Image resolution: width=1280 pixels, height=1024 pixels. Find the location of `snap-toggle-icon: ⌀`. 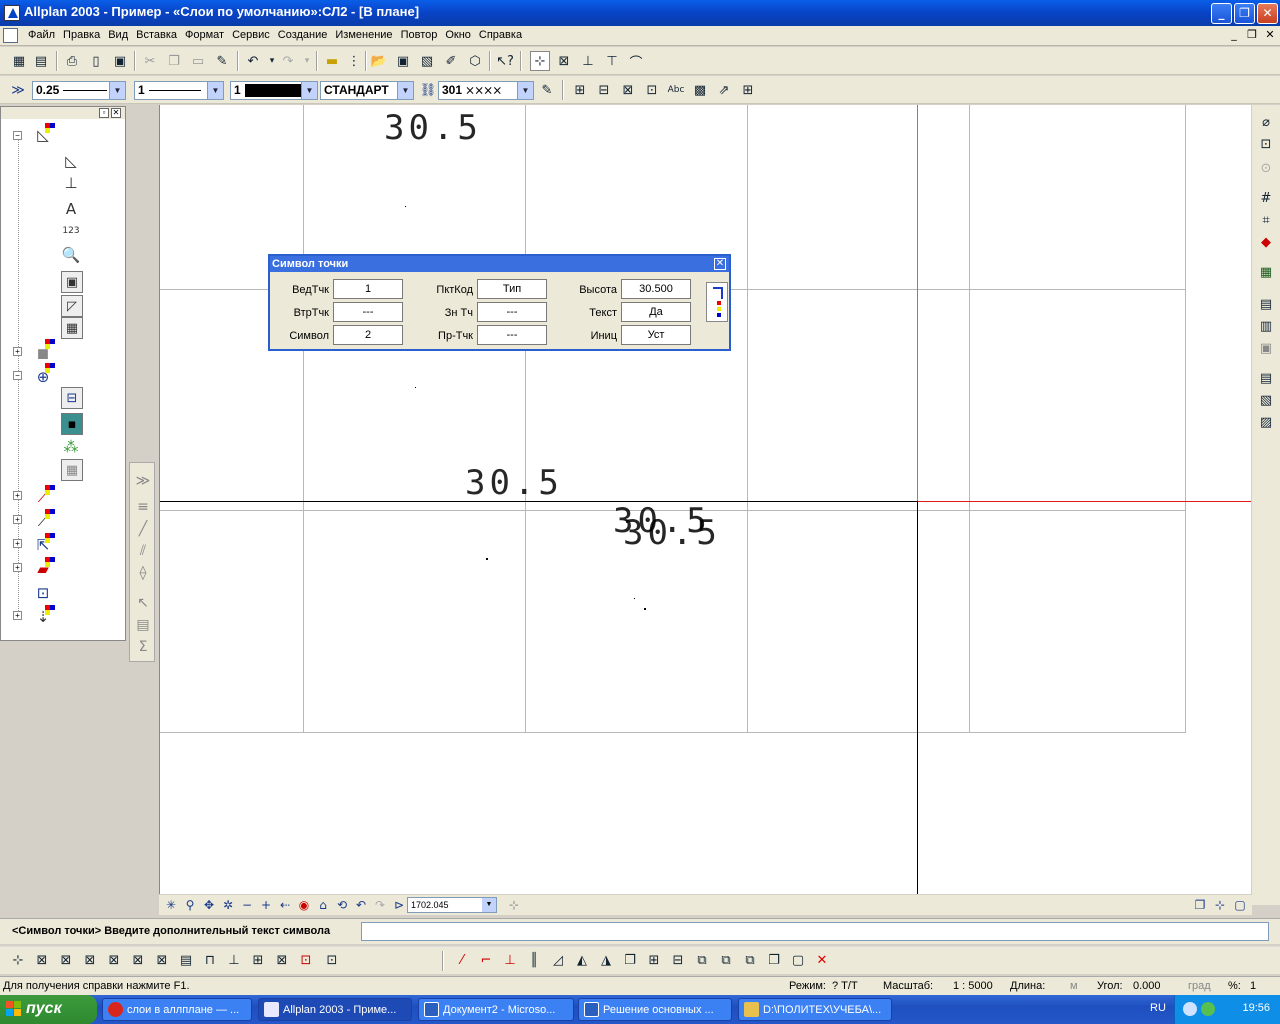

snap-toggle-icon: ⌀ is located at coordinates (1266, 123).